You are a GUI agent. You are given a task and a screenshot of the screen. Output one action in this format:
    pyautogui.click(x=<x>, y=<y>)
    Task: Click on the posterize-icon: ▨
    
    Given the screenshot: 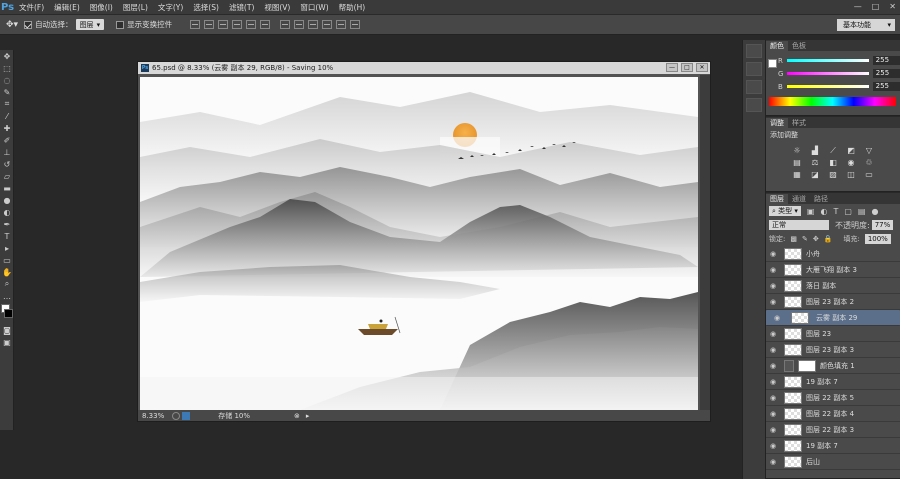 What is the action you would take?
    pyautogui.click(x=833, y=174)
    